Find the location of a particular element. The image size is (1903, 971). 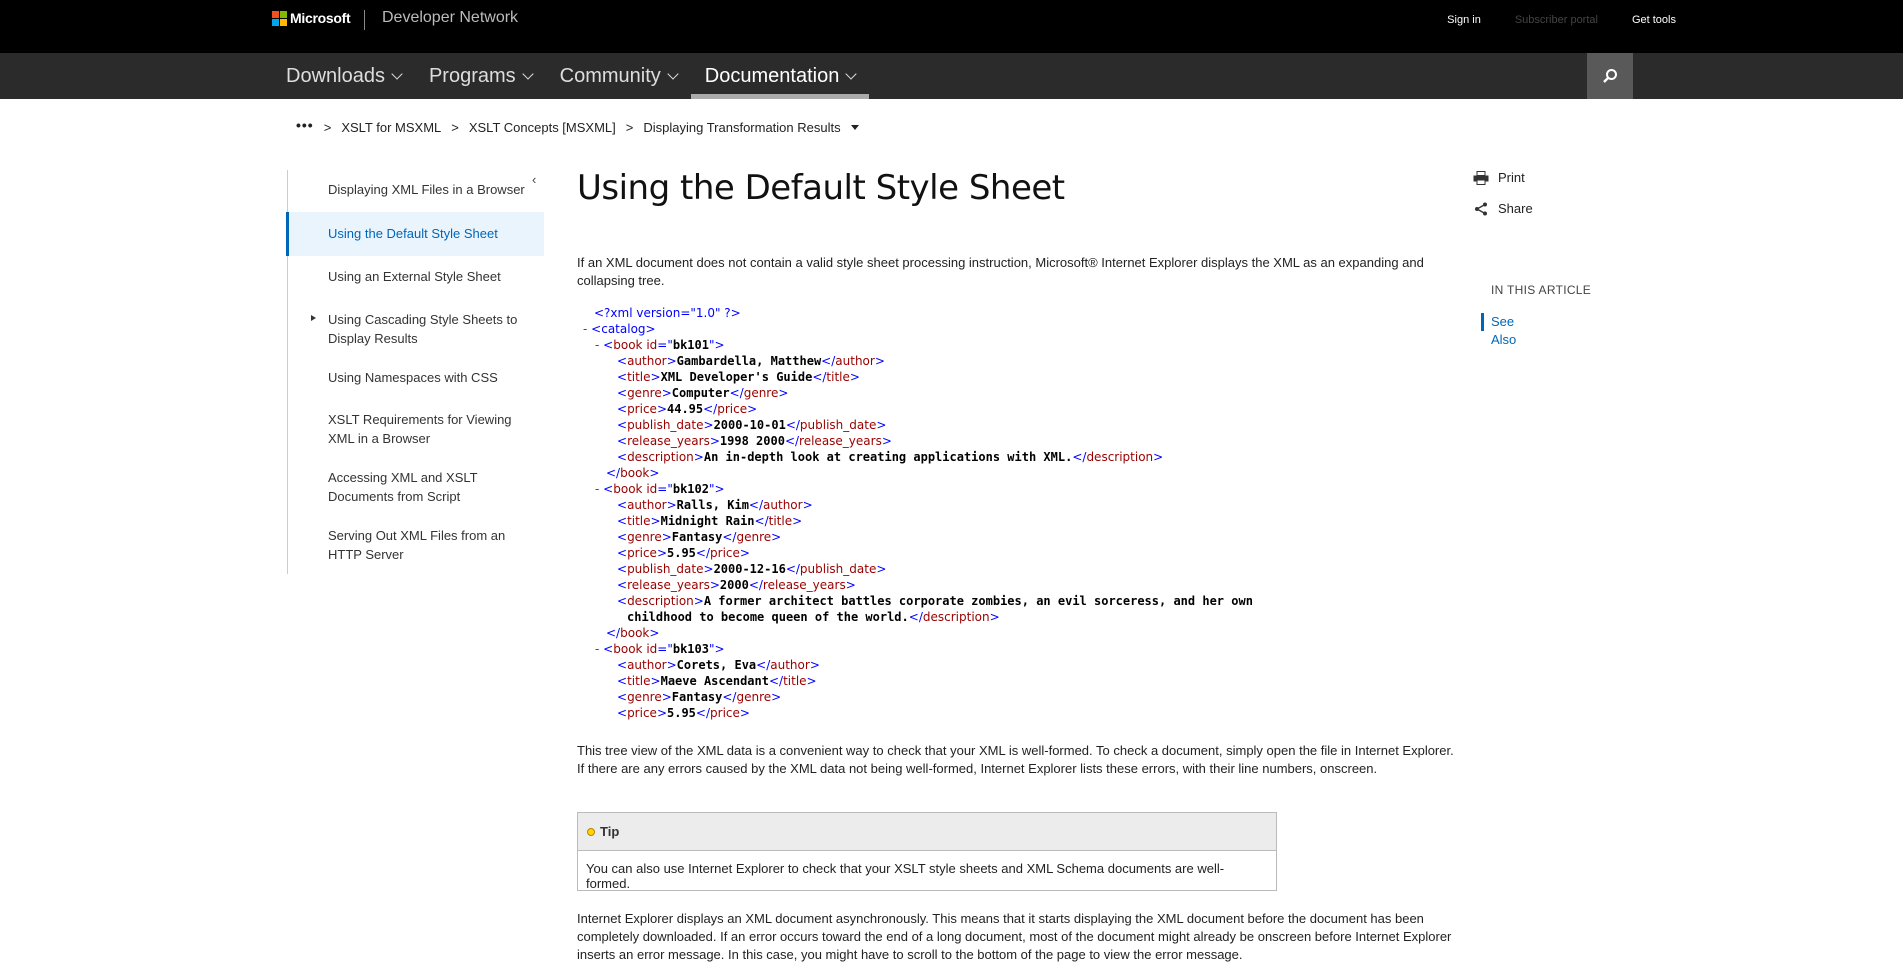

breadcrumb-current: Displaying Transformation Results is located at coordinates (741, 127).